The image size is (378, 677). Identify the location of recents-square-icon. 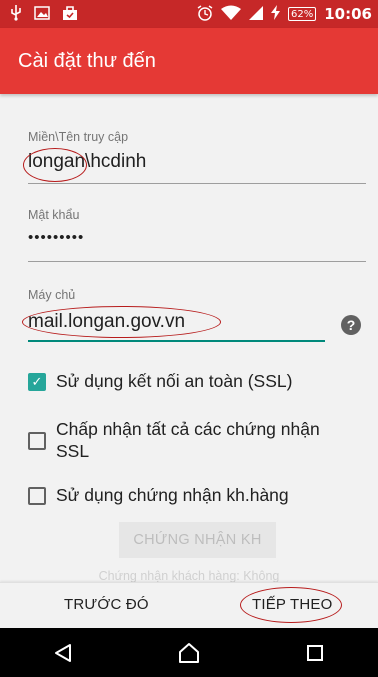
(315, 652).